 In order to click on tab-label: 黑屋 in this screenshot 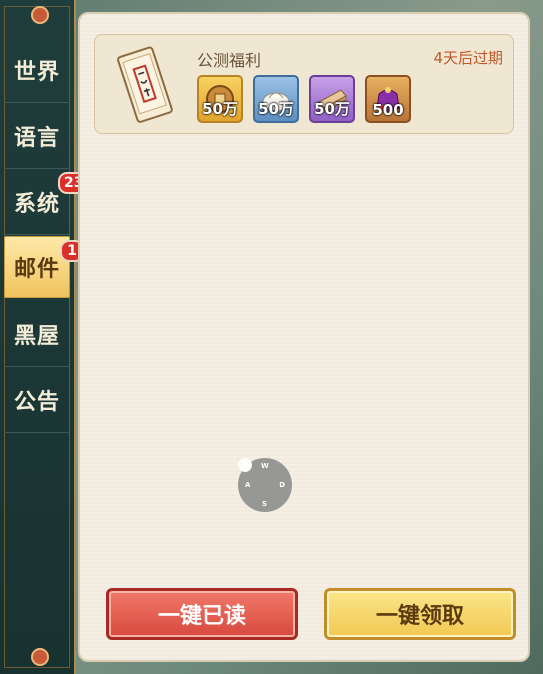, I will do `click(36, 336)`.